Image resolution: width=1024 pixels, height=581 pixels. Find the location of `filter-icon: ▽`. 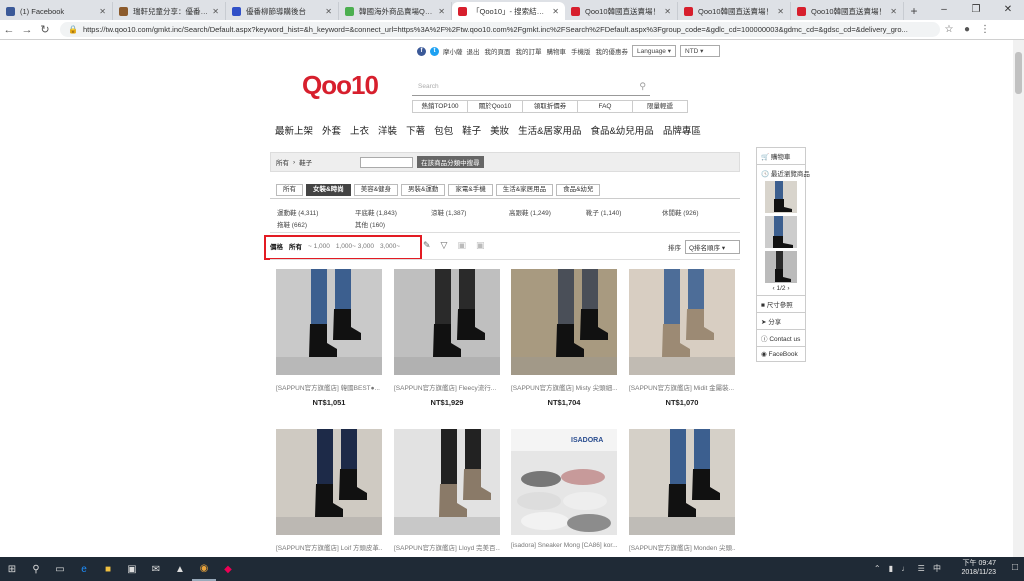

filter-icon: ▽ is located at coordinates (444, 245).